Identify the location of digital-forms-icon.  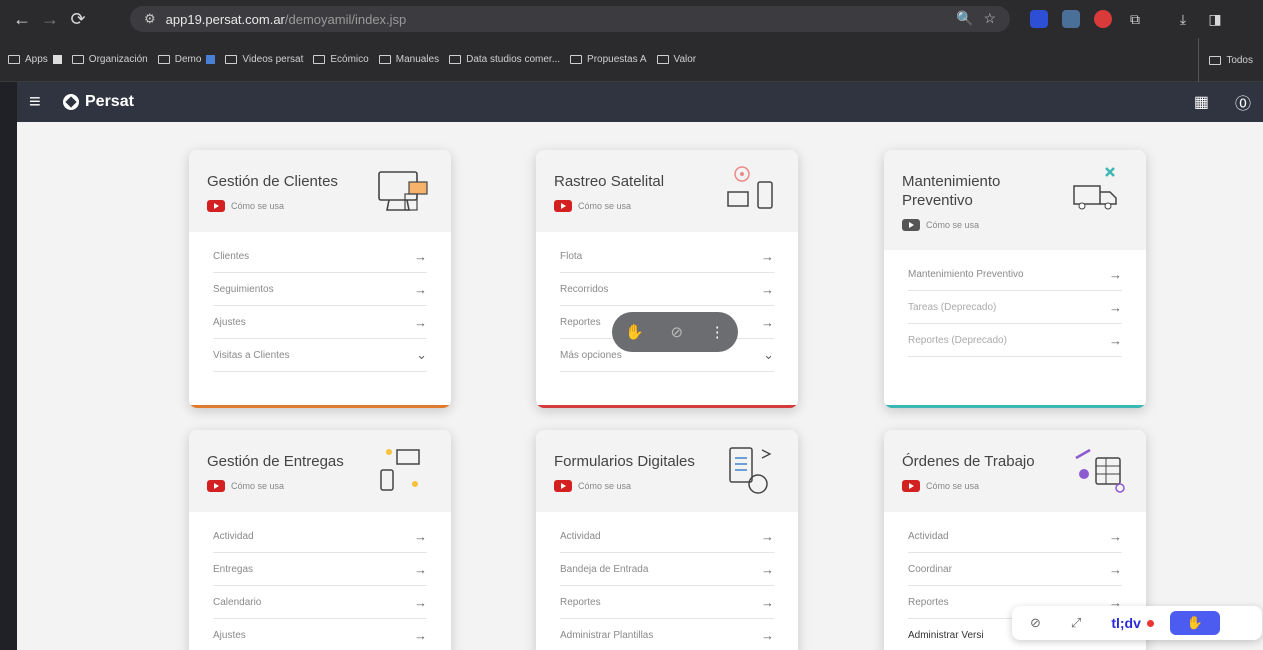
(750, 470).